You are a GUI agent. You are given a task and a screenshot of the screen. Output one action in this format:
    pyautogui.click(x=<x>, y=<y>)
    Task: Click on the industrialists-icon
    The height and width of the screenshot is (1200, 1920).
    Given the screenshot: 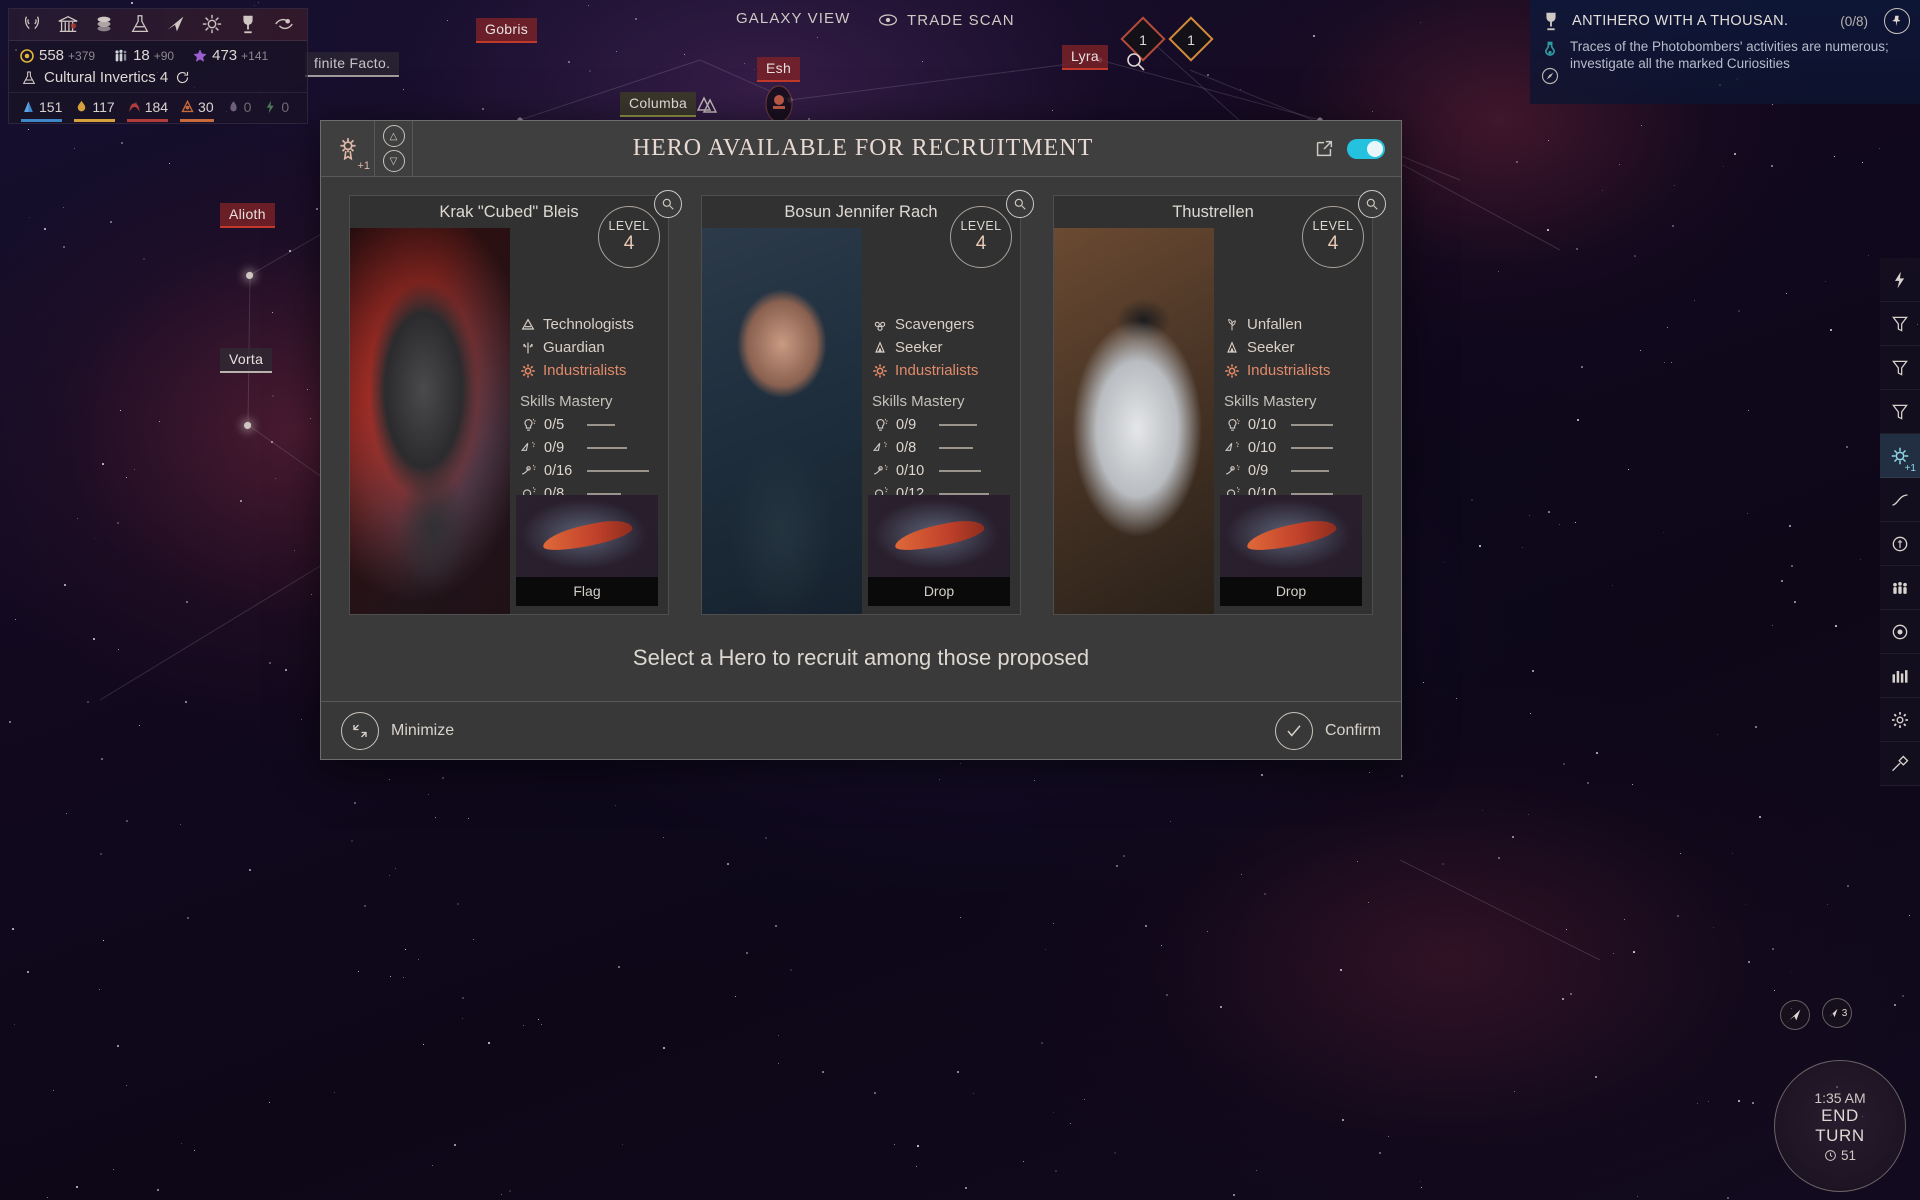 What is the action you would take?
    pyautogui.click(x=1232, y=370)
    